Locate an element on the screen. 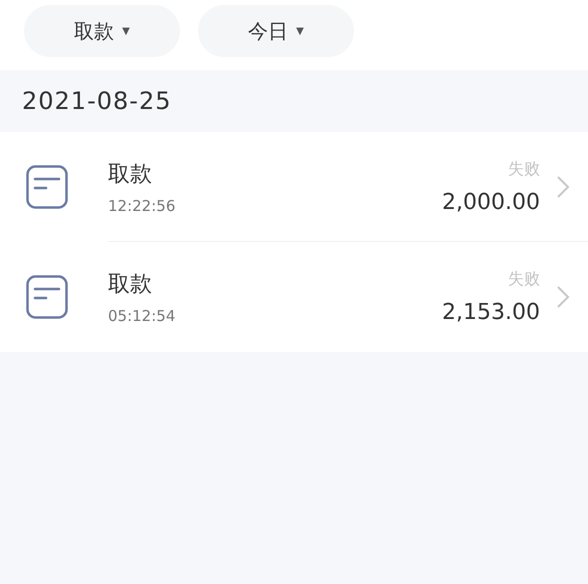 The image size is (588, 584). transaction-amount: 2,153.00 is located at coordinates (491, 312).